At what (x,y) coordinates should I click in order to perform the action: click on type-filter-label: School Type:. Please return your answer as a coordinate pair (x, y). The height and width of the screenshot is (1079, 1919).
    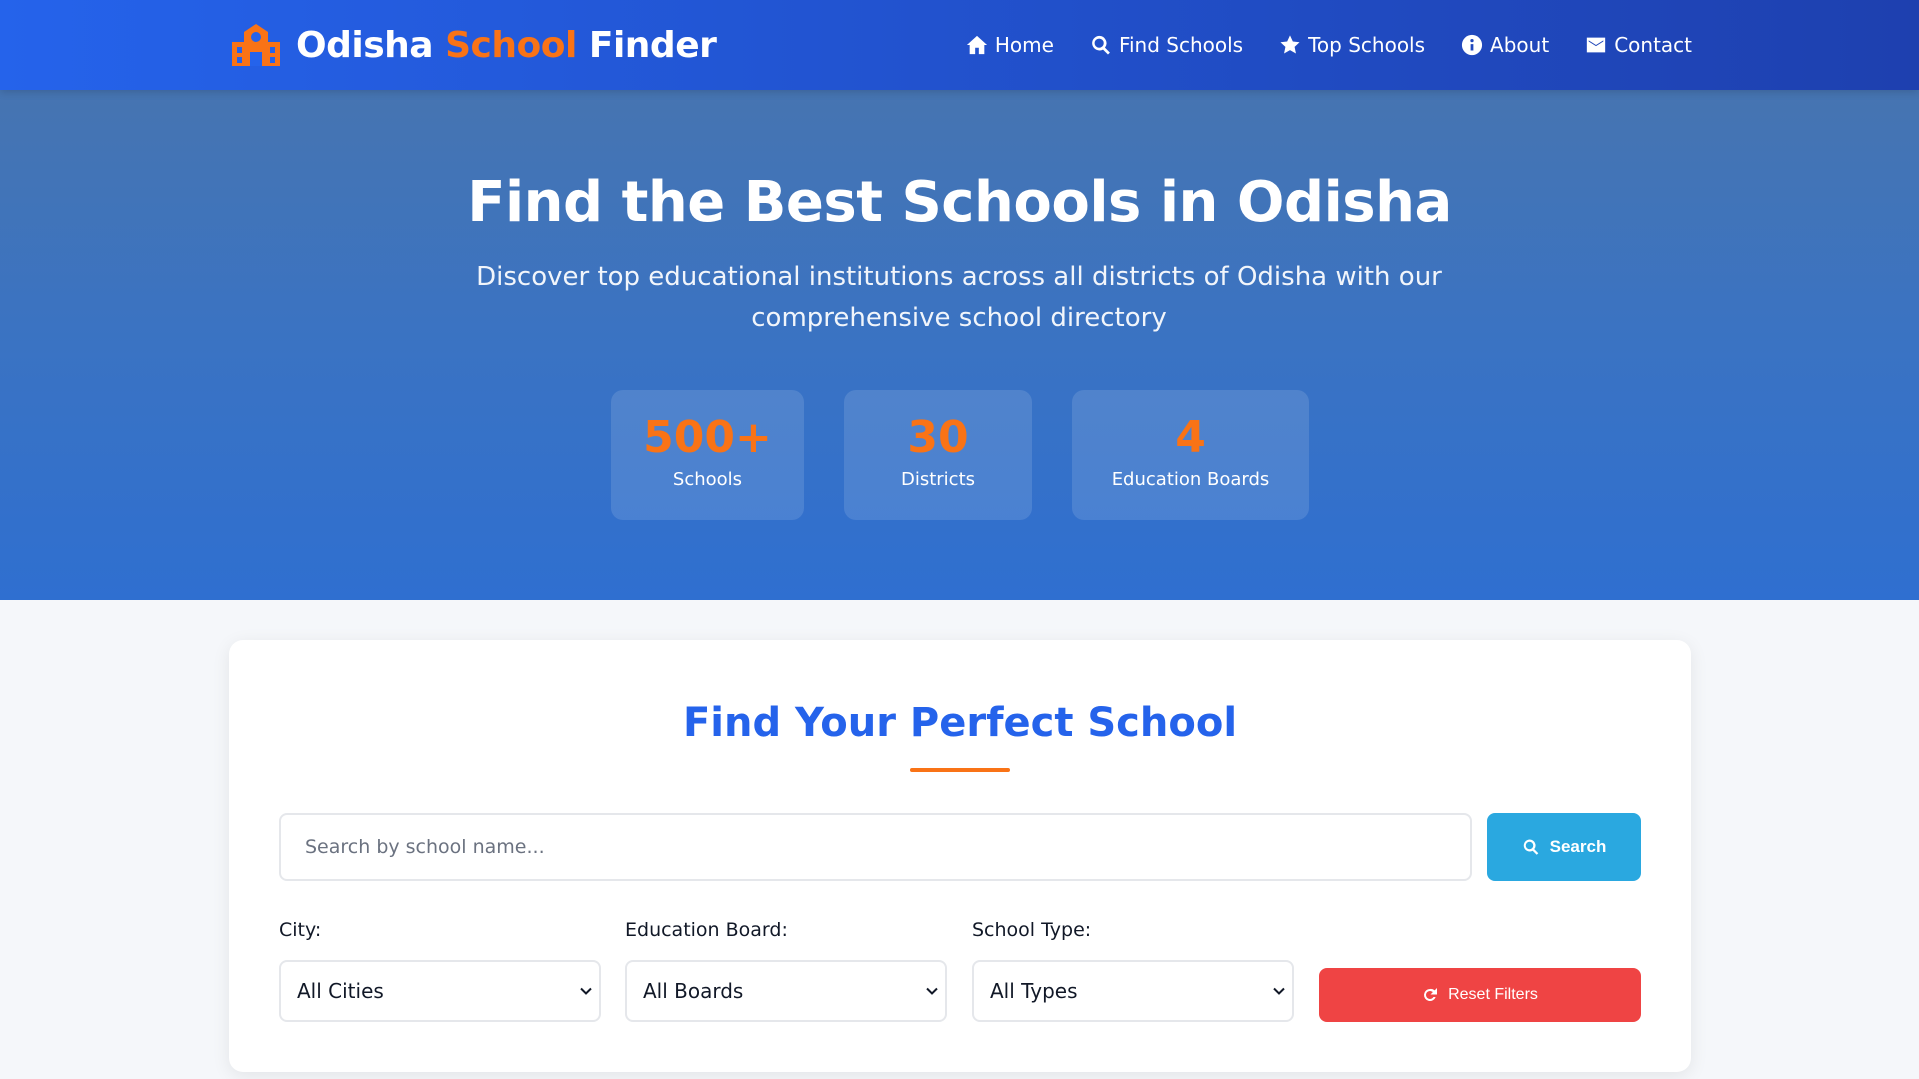
    Looking at the image, I should click on (1032, 930).